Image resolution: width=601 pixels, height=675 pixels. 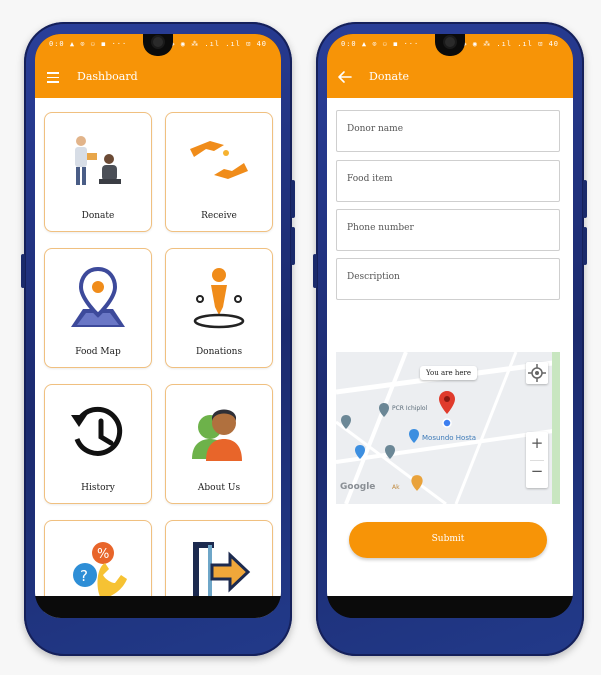 I want to click on app-bar: Donate, so click(x=450, y=78).